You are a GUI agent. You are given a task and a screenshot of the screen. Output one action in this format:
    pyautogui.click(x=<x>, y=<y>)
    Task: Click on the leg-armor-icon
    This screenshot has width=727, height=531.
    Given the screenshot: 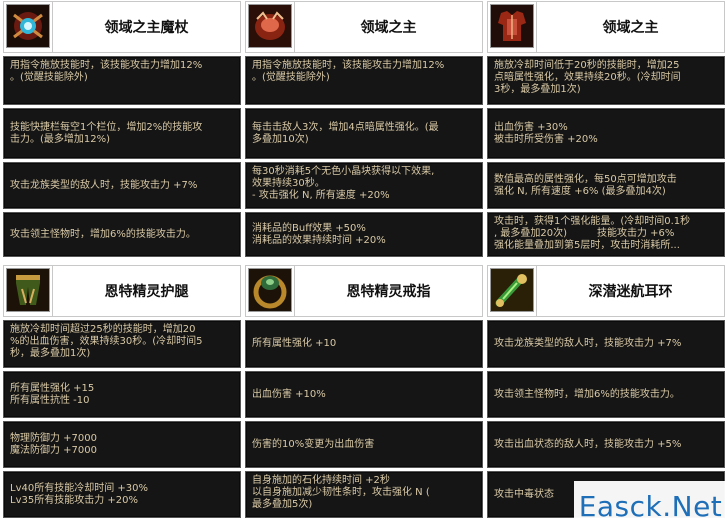 What is the action you would take?
    pyautogui.click(x=28, y=290)
    